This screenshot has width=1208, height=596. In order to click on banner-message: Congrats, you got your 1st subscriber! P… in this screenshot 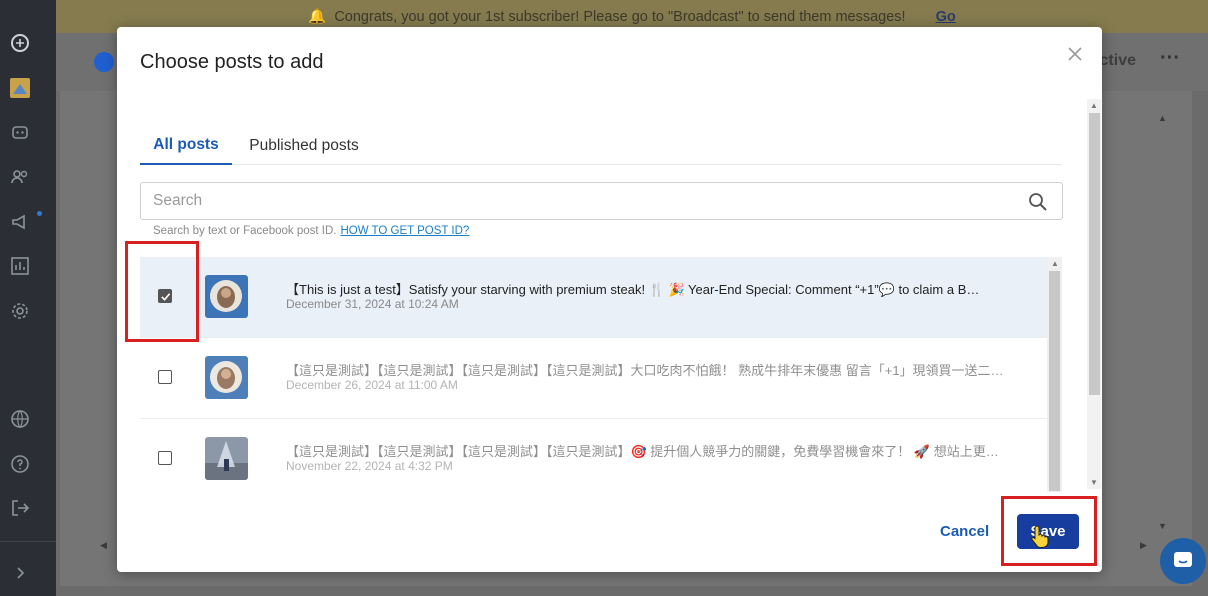, I will do `click(620, 16)`.